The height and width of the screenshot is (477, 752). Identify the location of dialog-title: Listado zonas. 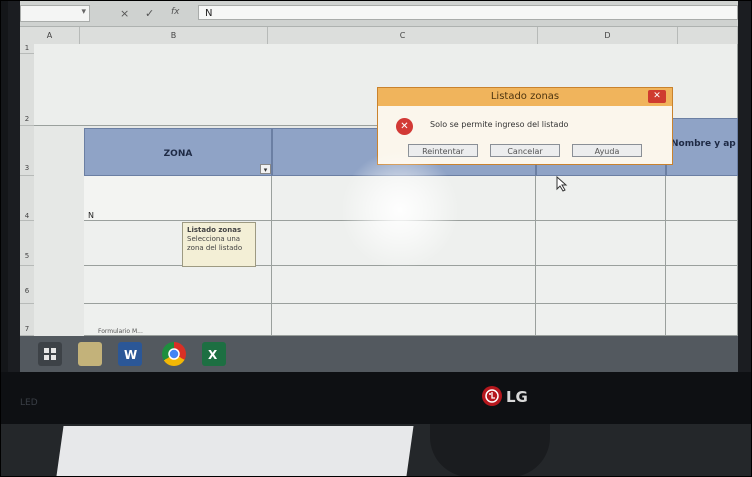
(525, 97).